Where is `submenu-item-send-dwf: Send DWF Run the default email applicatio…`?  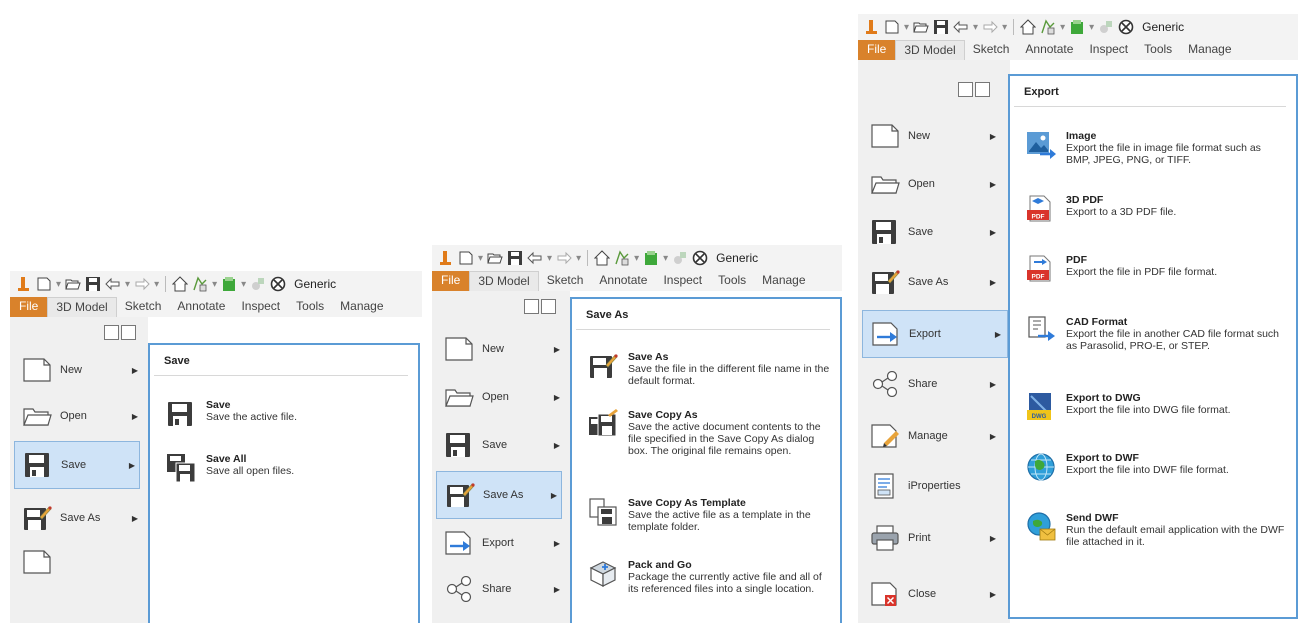 submenu-item-send-dwf: Send DWF Run the default email applicatio… is located at coordinates (1157, 530).